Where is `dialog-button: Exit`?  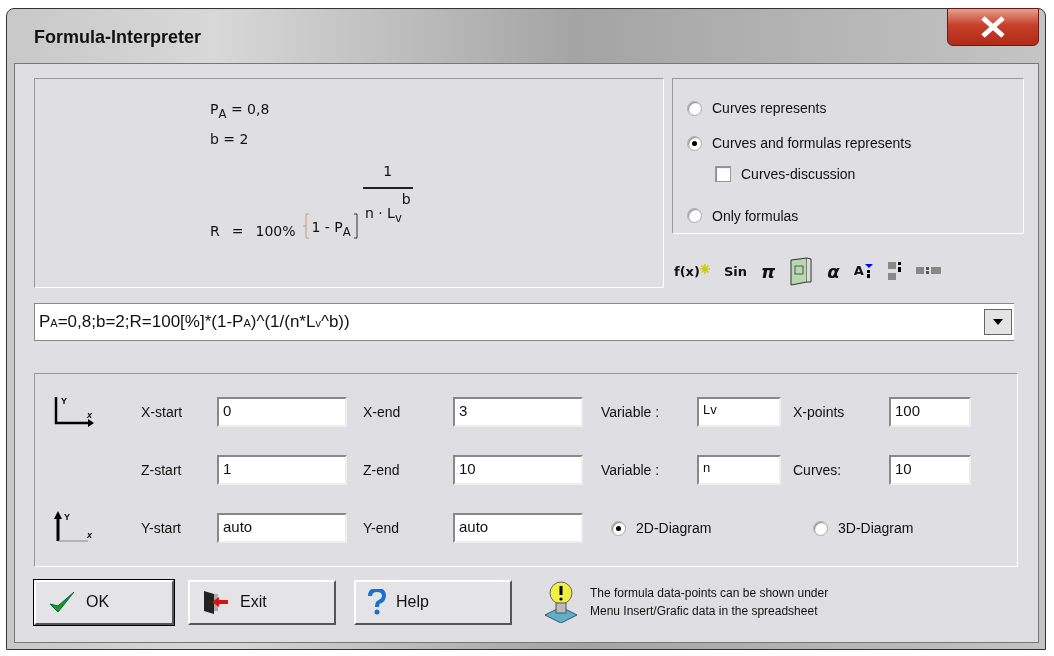
dialog-button: Exit is located at coordinates (262, 602).